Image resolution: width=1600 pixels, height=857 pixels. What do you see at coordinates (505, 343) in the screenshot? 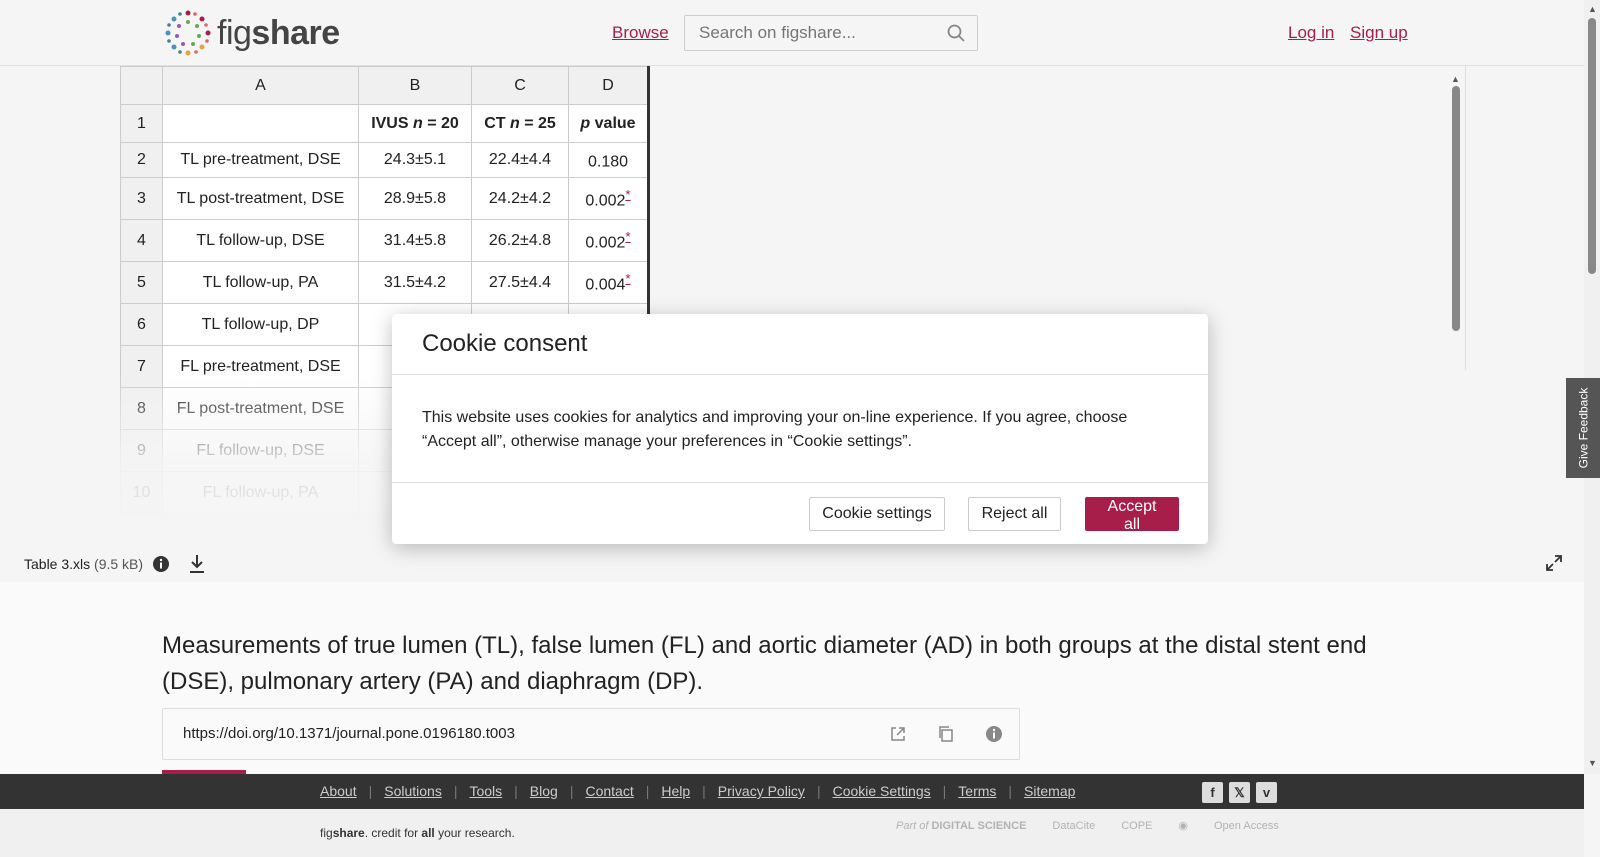
I see `modal-title: Cookie consent` at bounding box center [505, 343].